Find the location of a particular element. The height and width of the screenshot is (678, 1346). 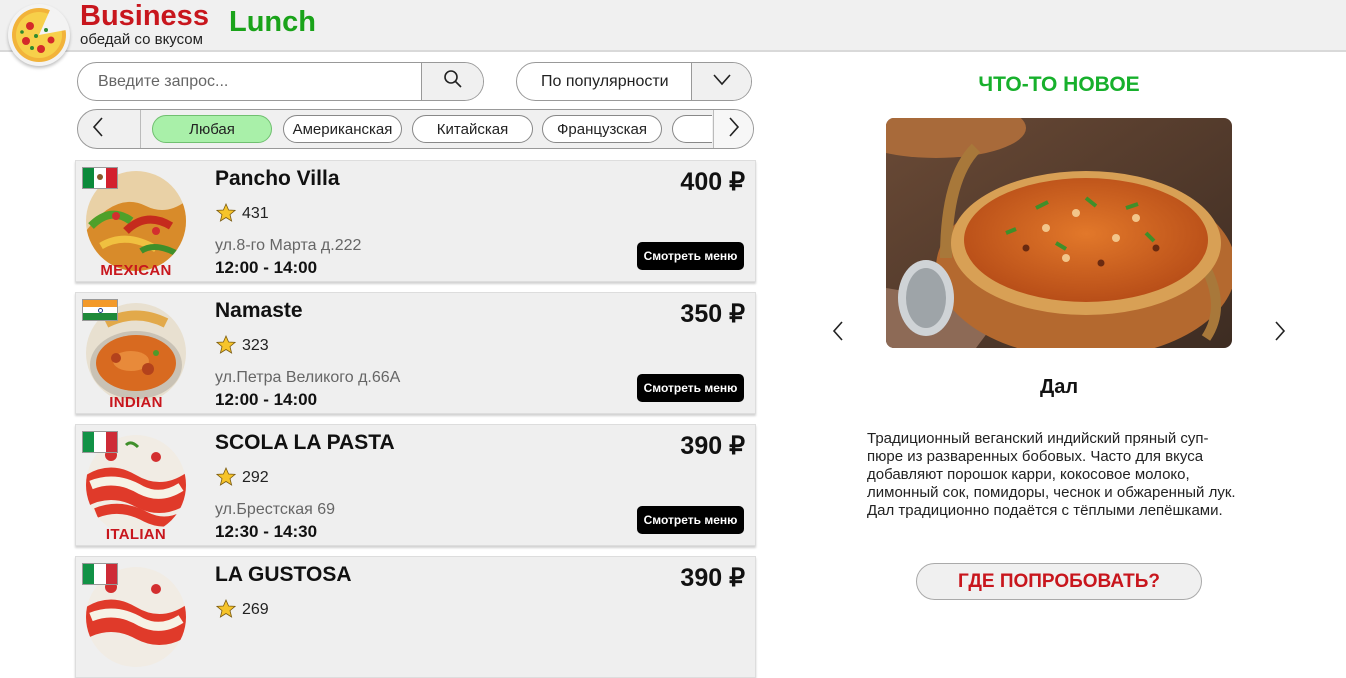

lunch-price: 400 ₽ is located at coordinates (712, 182).